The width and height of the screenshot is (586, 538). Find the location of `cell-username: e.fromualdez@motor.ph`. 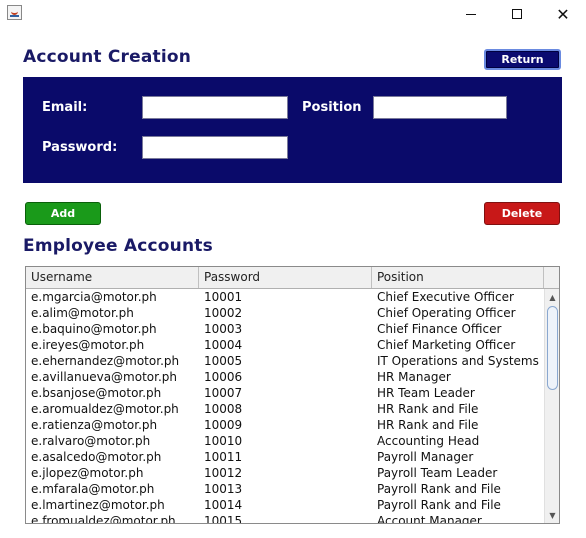

cell-username: e.fromualdez@motor.ph is located at coordinates (103, 518).